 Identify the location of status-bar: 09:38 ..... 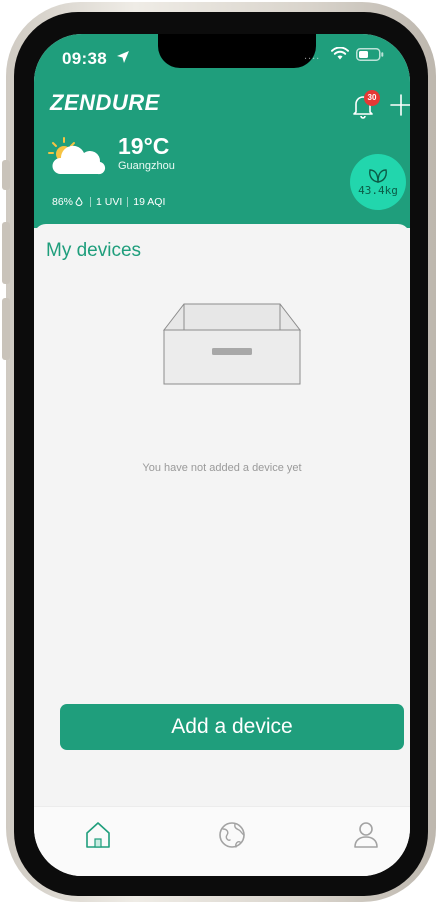
(222, 60).